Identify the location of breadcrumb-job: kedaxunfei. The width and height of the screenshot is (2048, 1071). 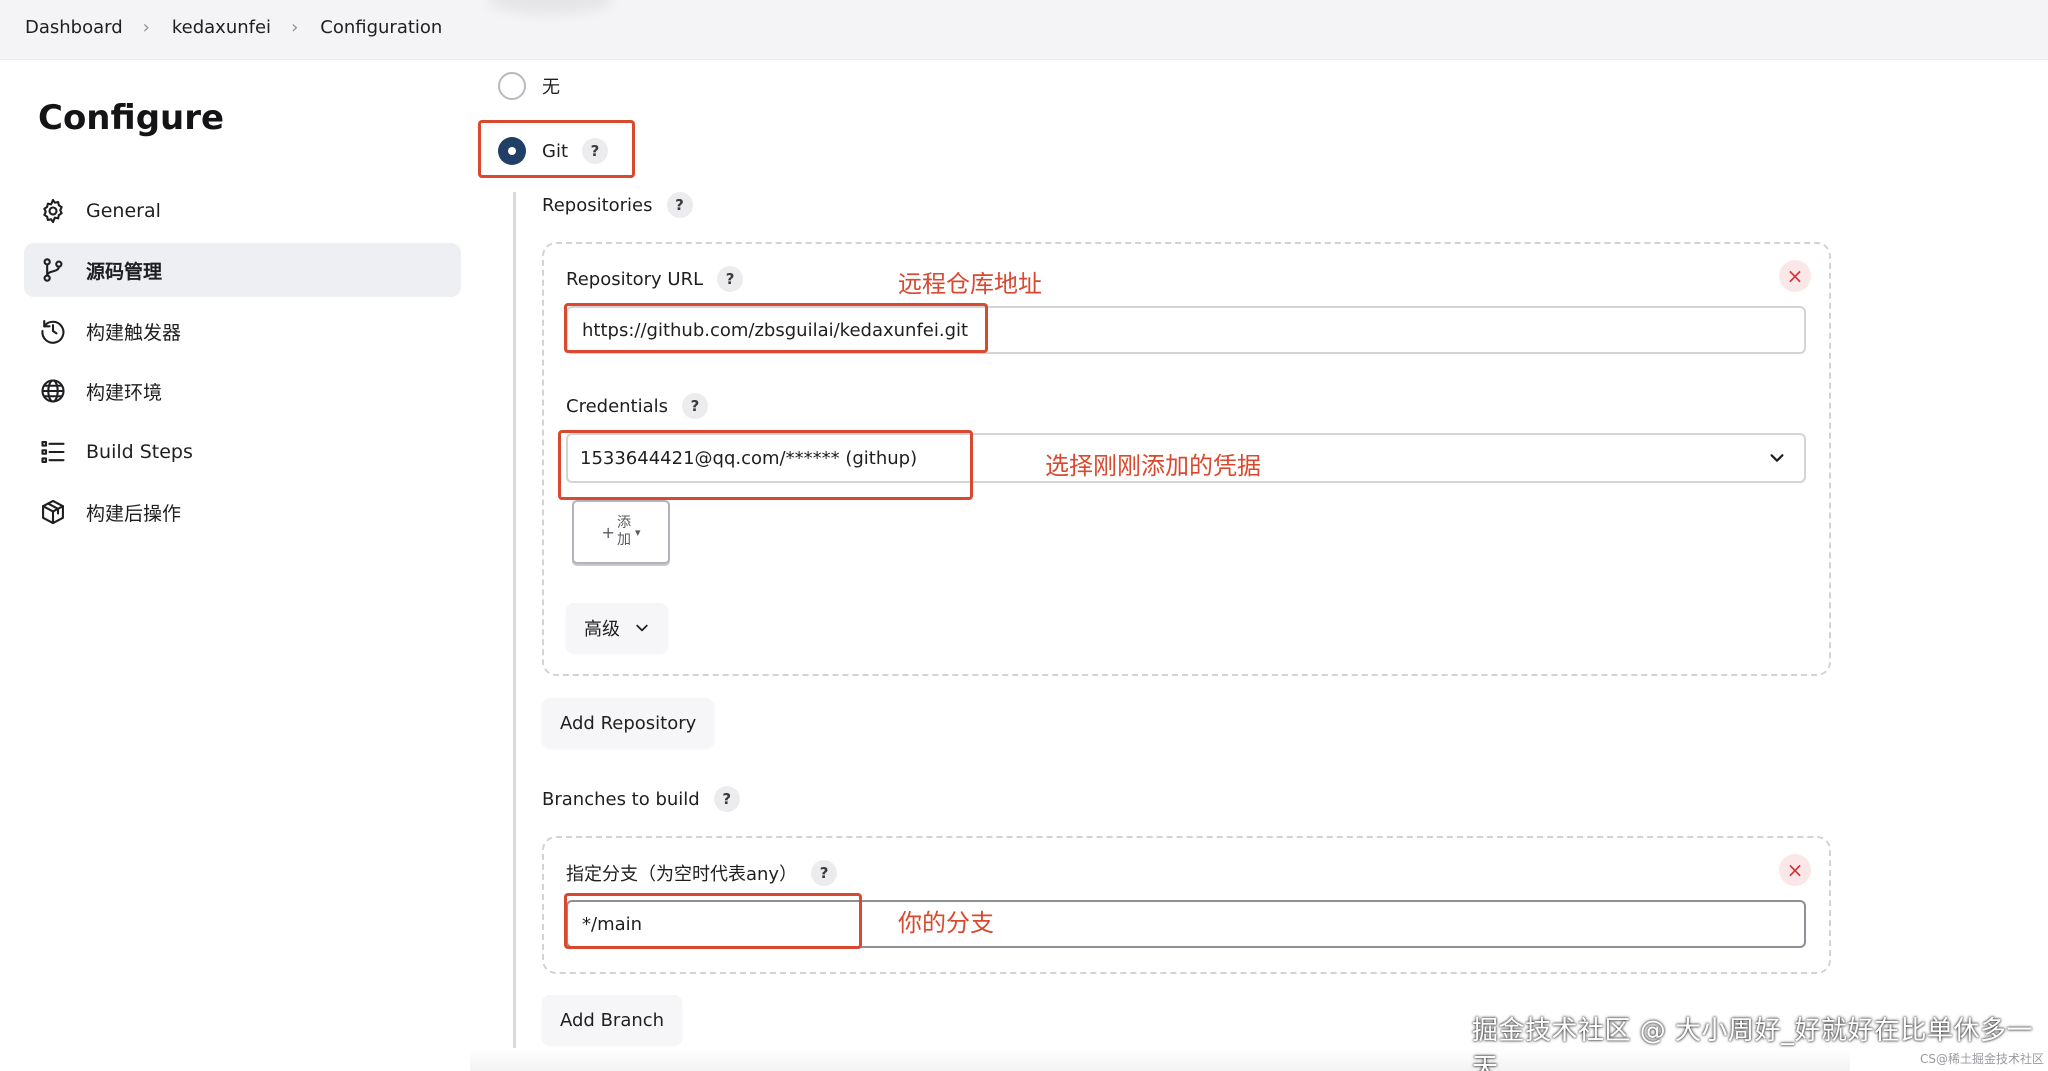
(221, 27).